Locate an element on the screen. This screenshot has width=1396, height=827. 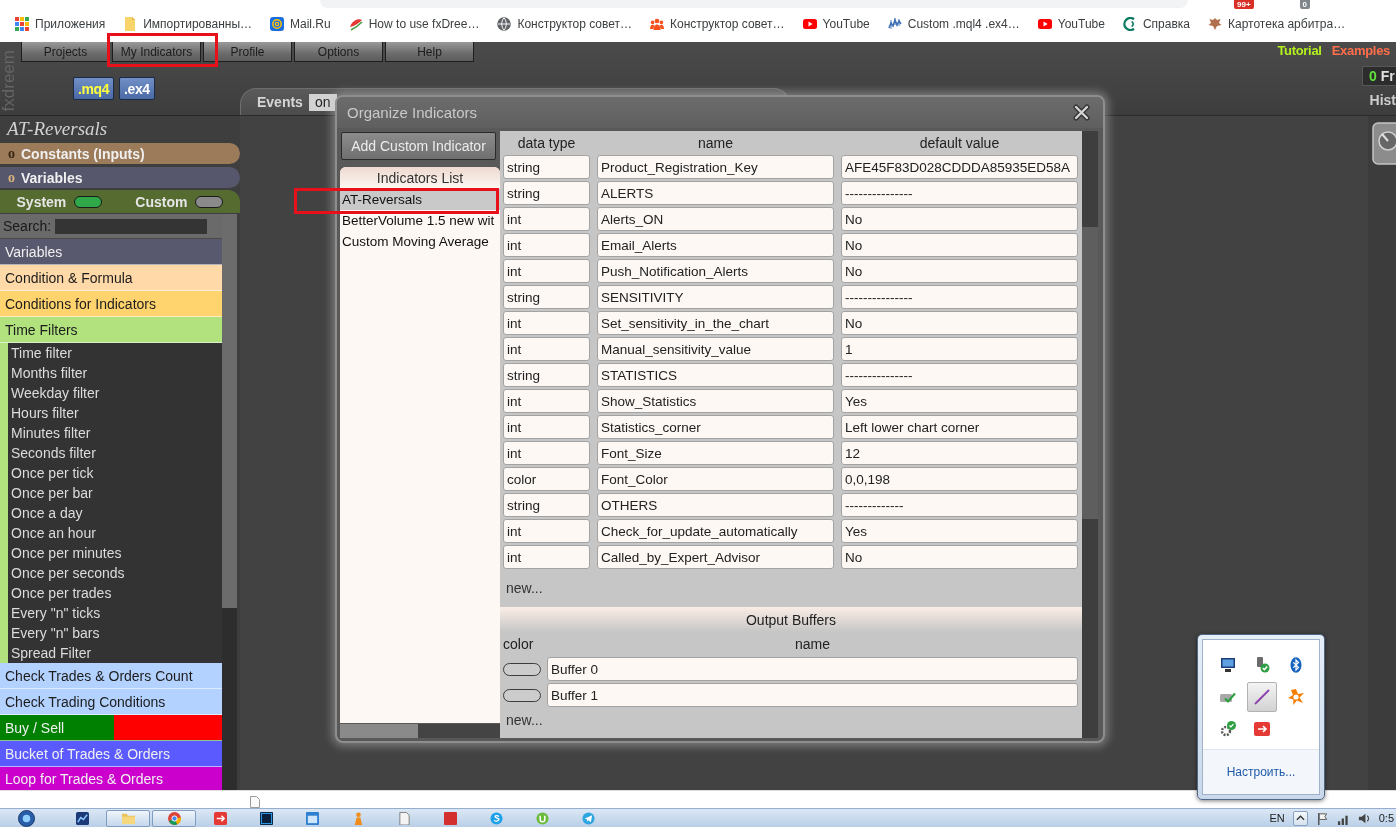
value-field: AFE45F83D028CDDDA85935ED58A is located at coordinates (959, 167).